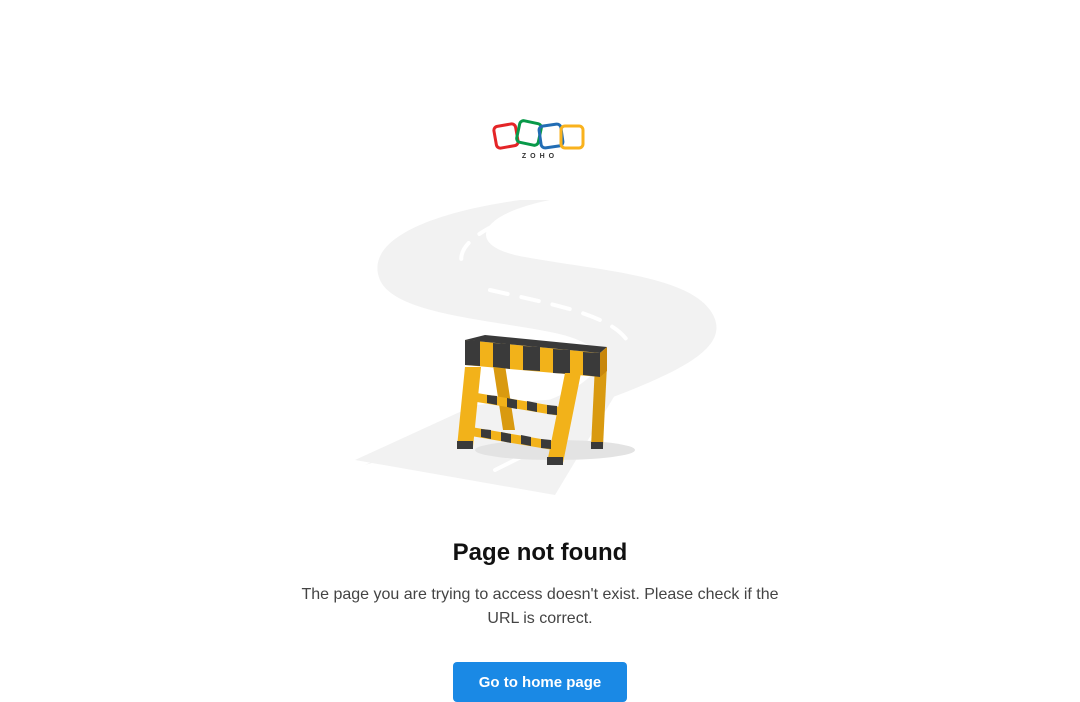 This screenshot has height=702, width=1080. I want to click on zoho-logo: ZOHO, so click(540, 142).